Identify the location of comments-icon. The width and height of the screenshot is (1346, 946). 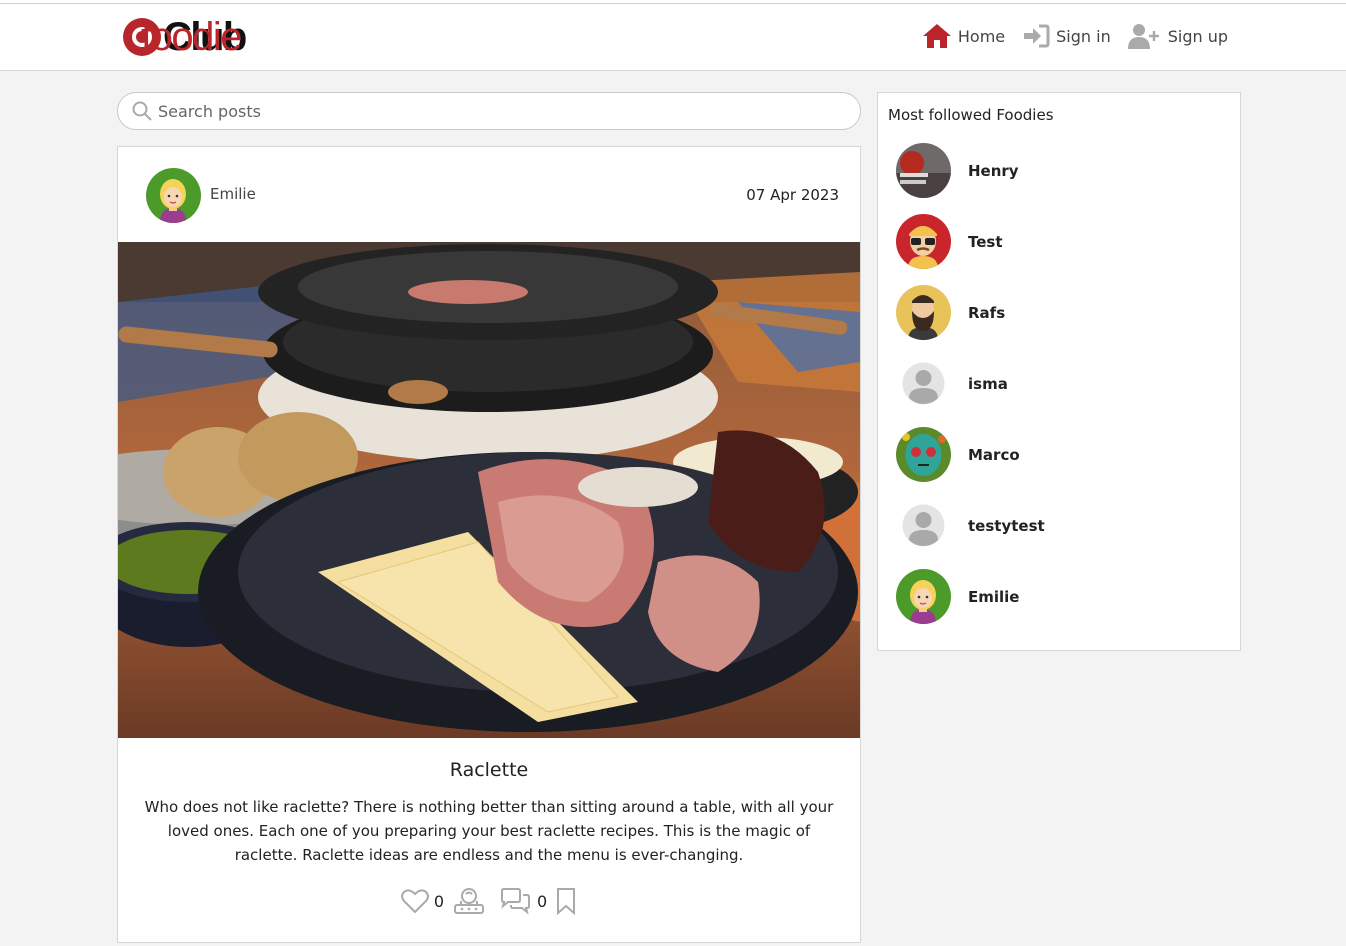
(515, 901).